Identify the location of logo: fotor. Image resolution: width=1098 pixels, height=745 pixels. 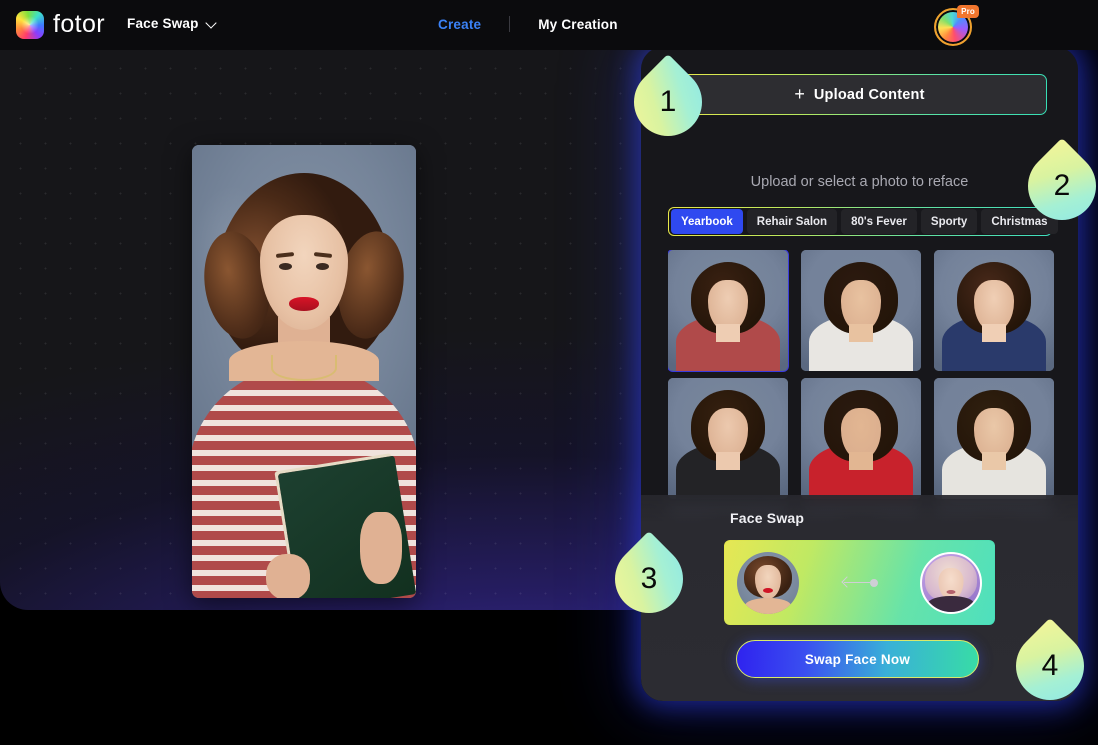
(60, 24).